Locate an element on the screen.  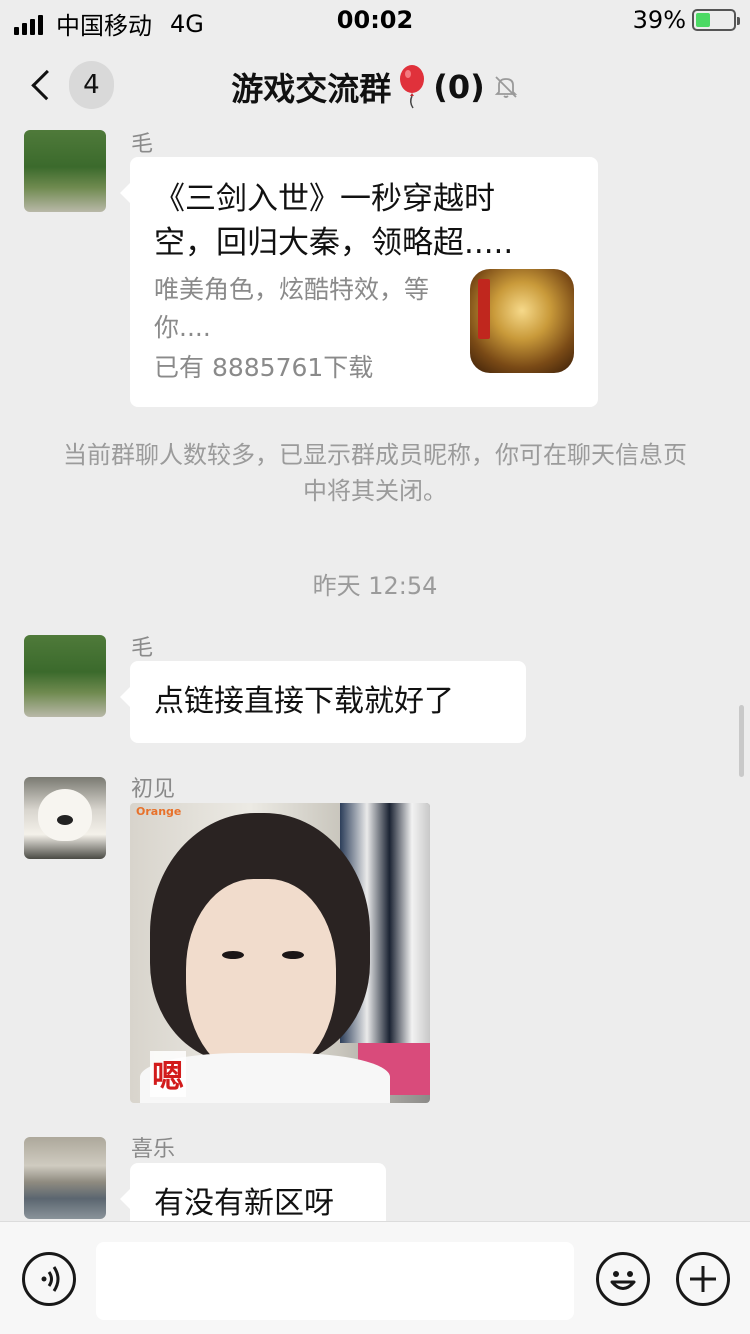
sticker-message: Orange 嗯 is located at coordinates (280, 953).